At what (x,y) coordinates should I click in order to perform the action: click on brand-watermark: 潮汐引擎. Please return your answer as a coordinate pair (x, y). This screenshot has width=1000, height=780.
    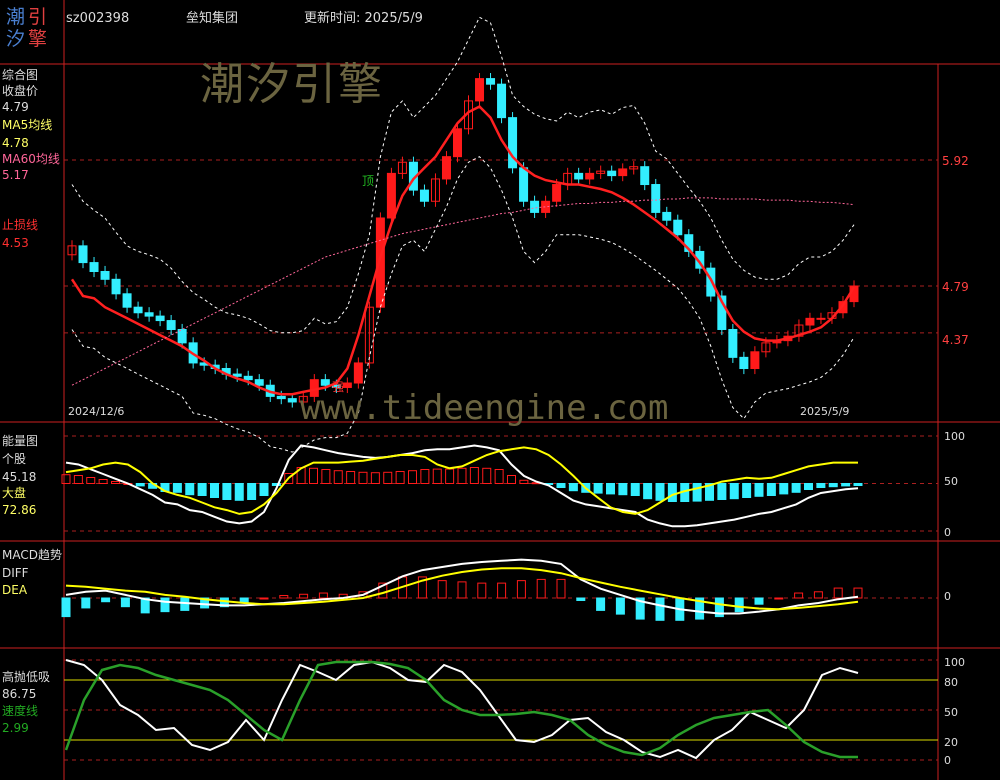
    Looking at the image, I should click on (292, 84).